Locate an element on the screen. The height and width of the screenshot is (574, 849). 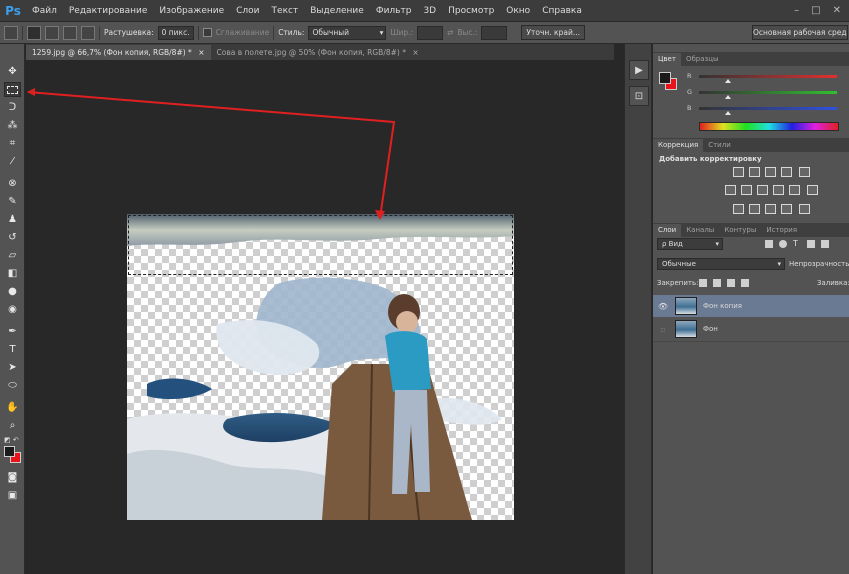
filter-pixel-icon is located at coordinates (769, 244).